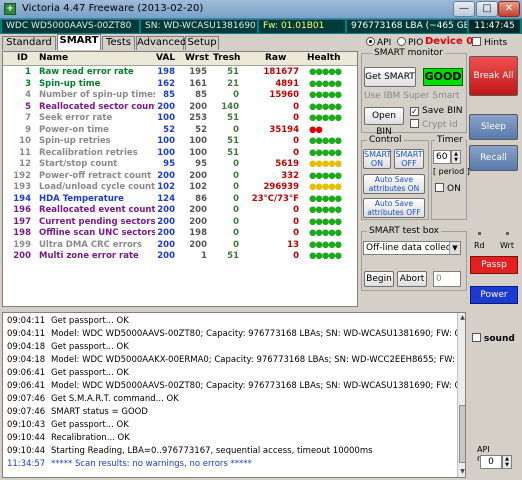 Image resolution: width=522 pixels, height=480 pixels. I want to click on save-bin-checkbox: ✓ Save BIN, so click(436, 111).